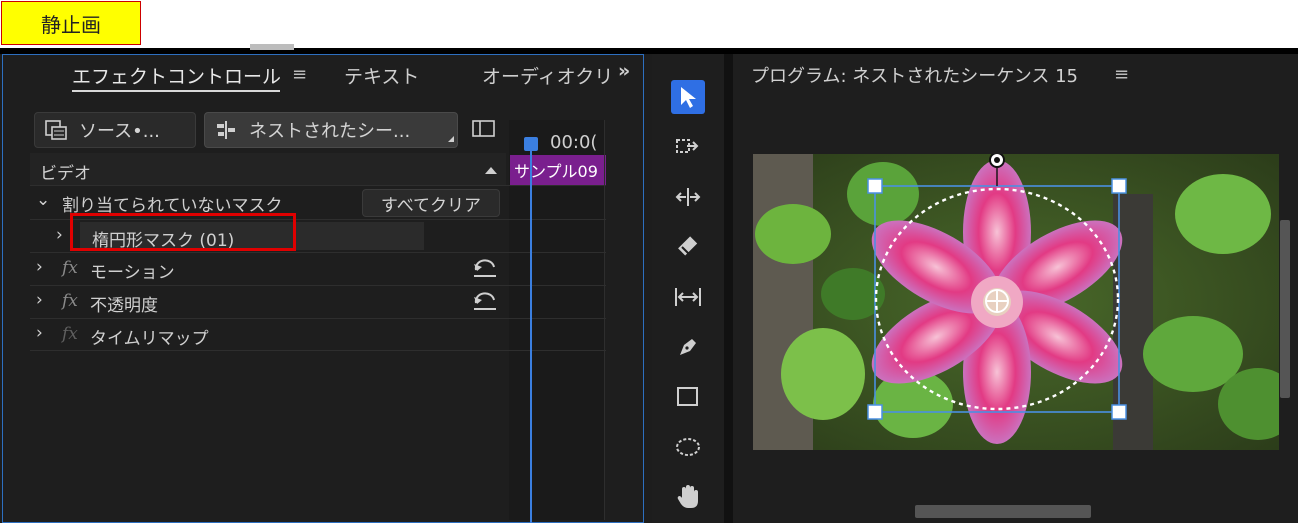 Image resolution: width=1298 pixels, height=523 pixels. Describe the element at coordinates (688, 447) in the screenshot. I see `ellipse-tool-icon` at that location.